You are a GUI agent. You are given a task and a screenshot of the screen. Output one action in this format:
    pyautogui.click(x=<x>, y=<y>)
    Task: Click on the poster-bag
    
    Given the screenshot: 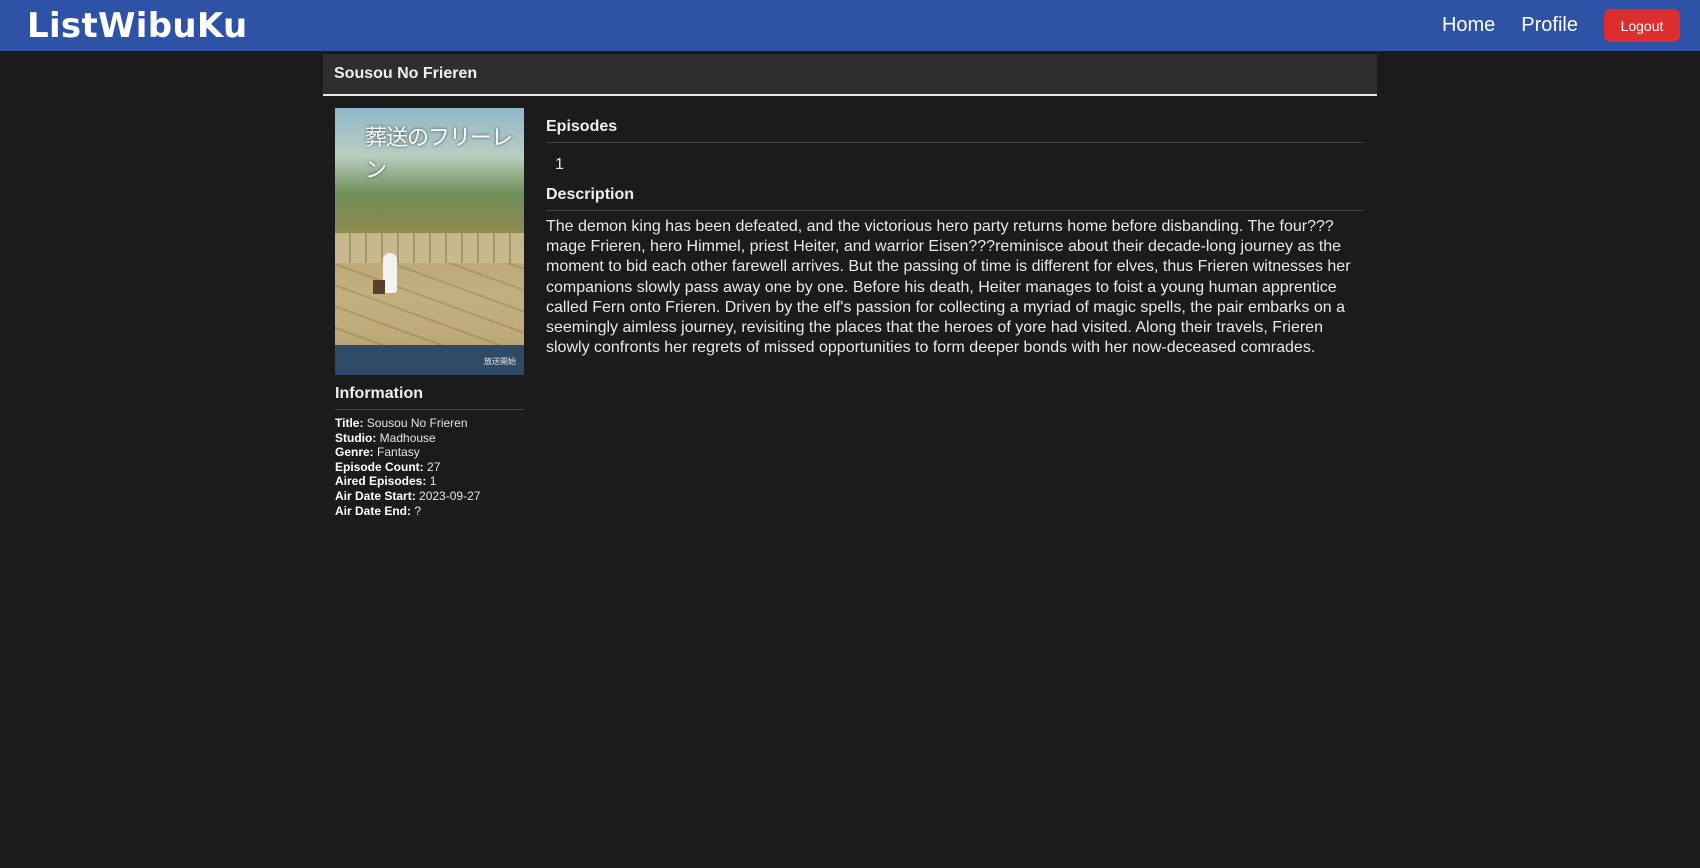 What is the action you would take?
    pyautogui.click(x=379, y=287)
    